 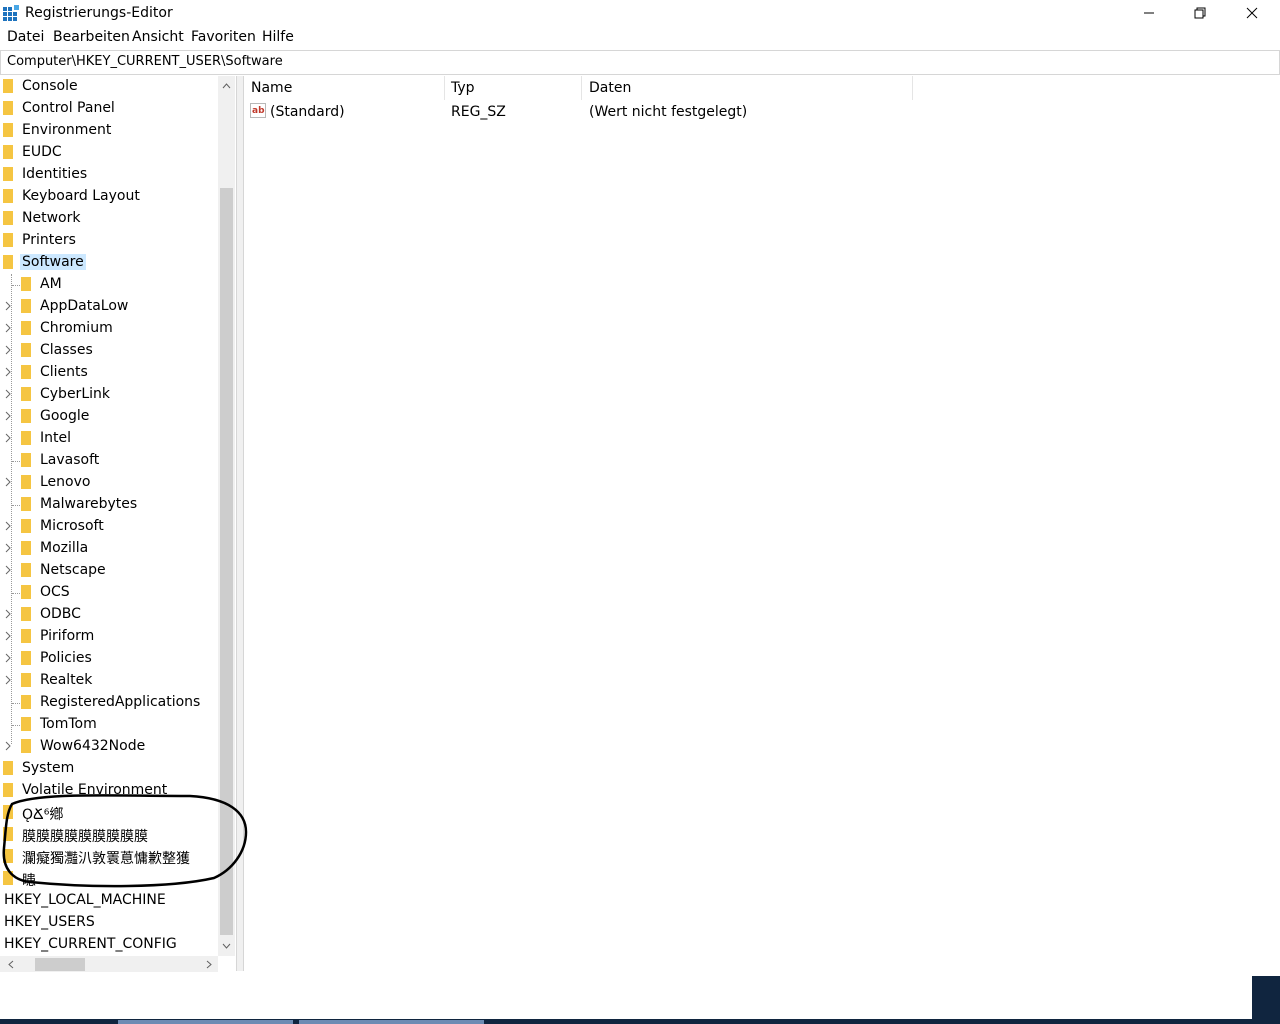 What do you see at coordinates (109, 263) in the screenshot?
I see `tree-item-software: Software` at bounding box center [109, 263].